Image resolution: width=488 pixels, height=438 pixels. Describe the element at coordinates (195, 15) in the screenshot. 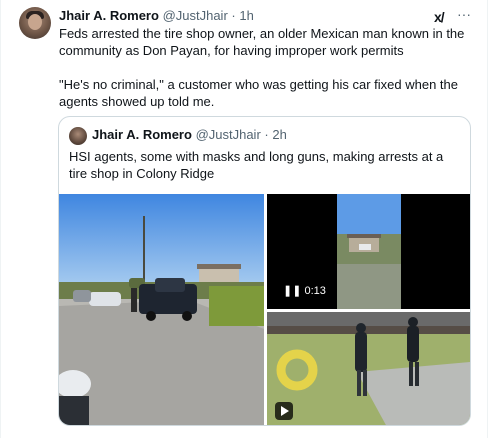

I see `author-handle: @JustJhair` at that location.